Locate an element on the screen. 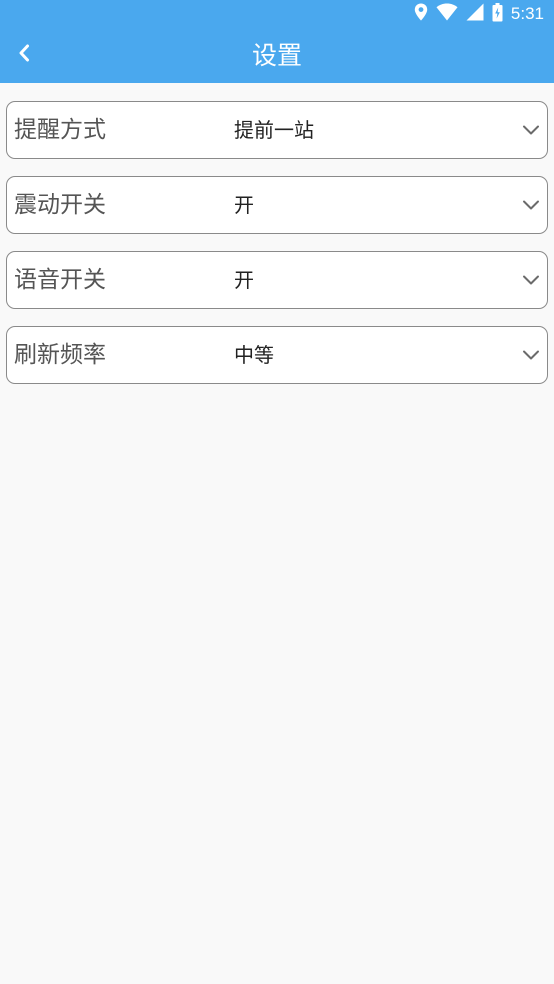 The width and height of the screenshot is (554, 984). voice-switch-select: 语音开关 开 is located at coordinates (277, 280).